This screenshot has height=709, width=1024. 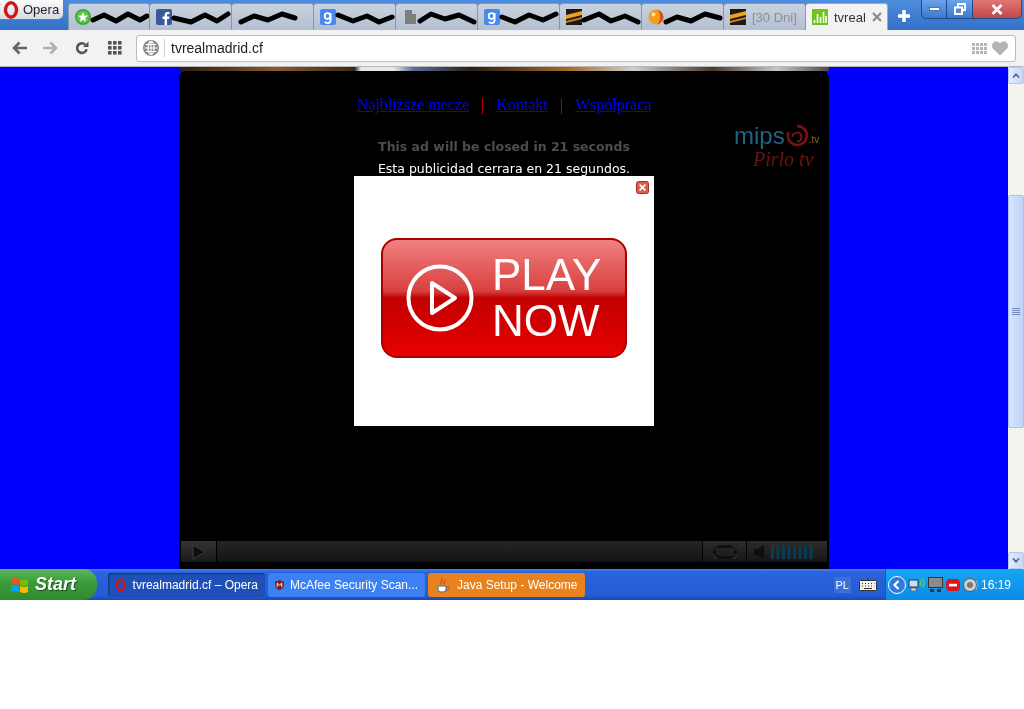 I want to click on document-icon, so click(x=410, y=17).